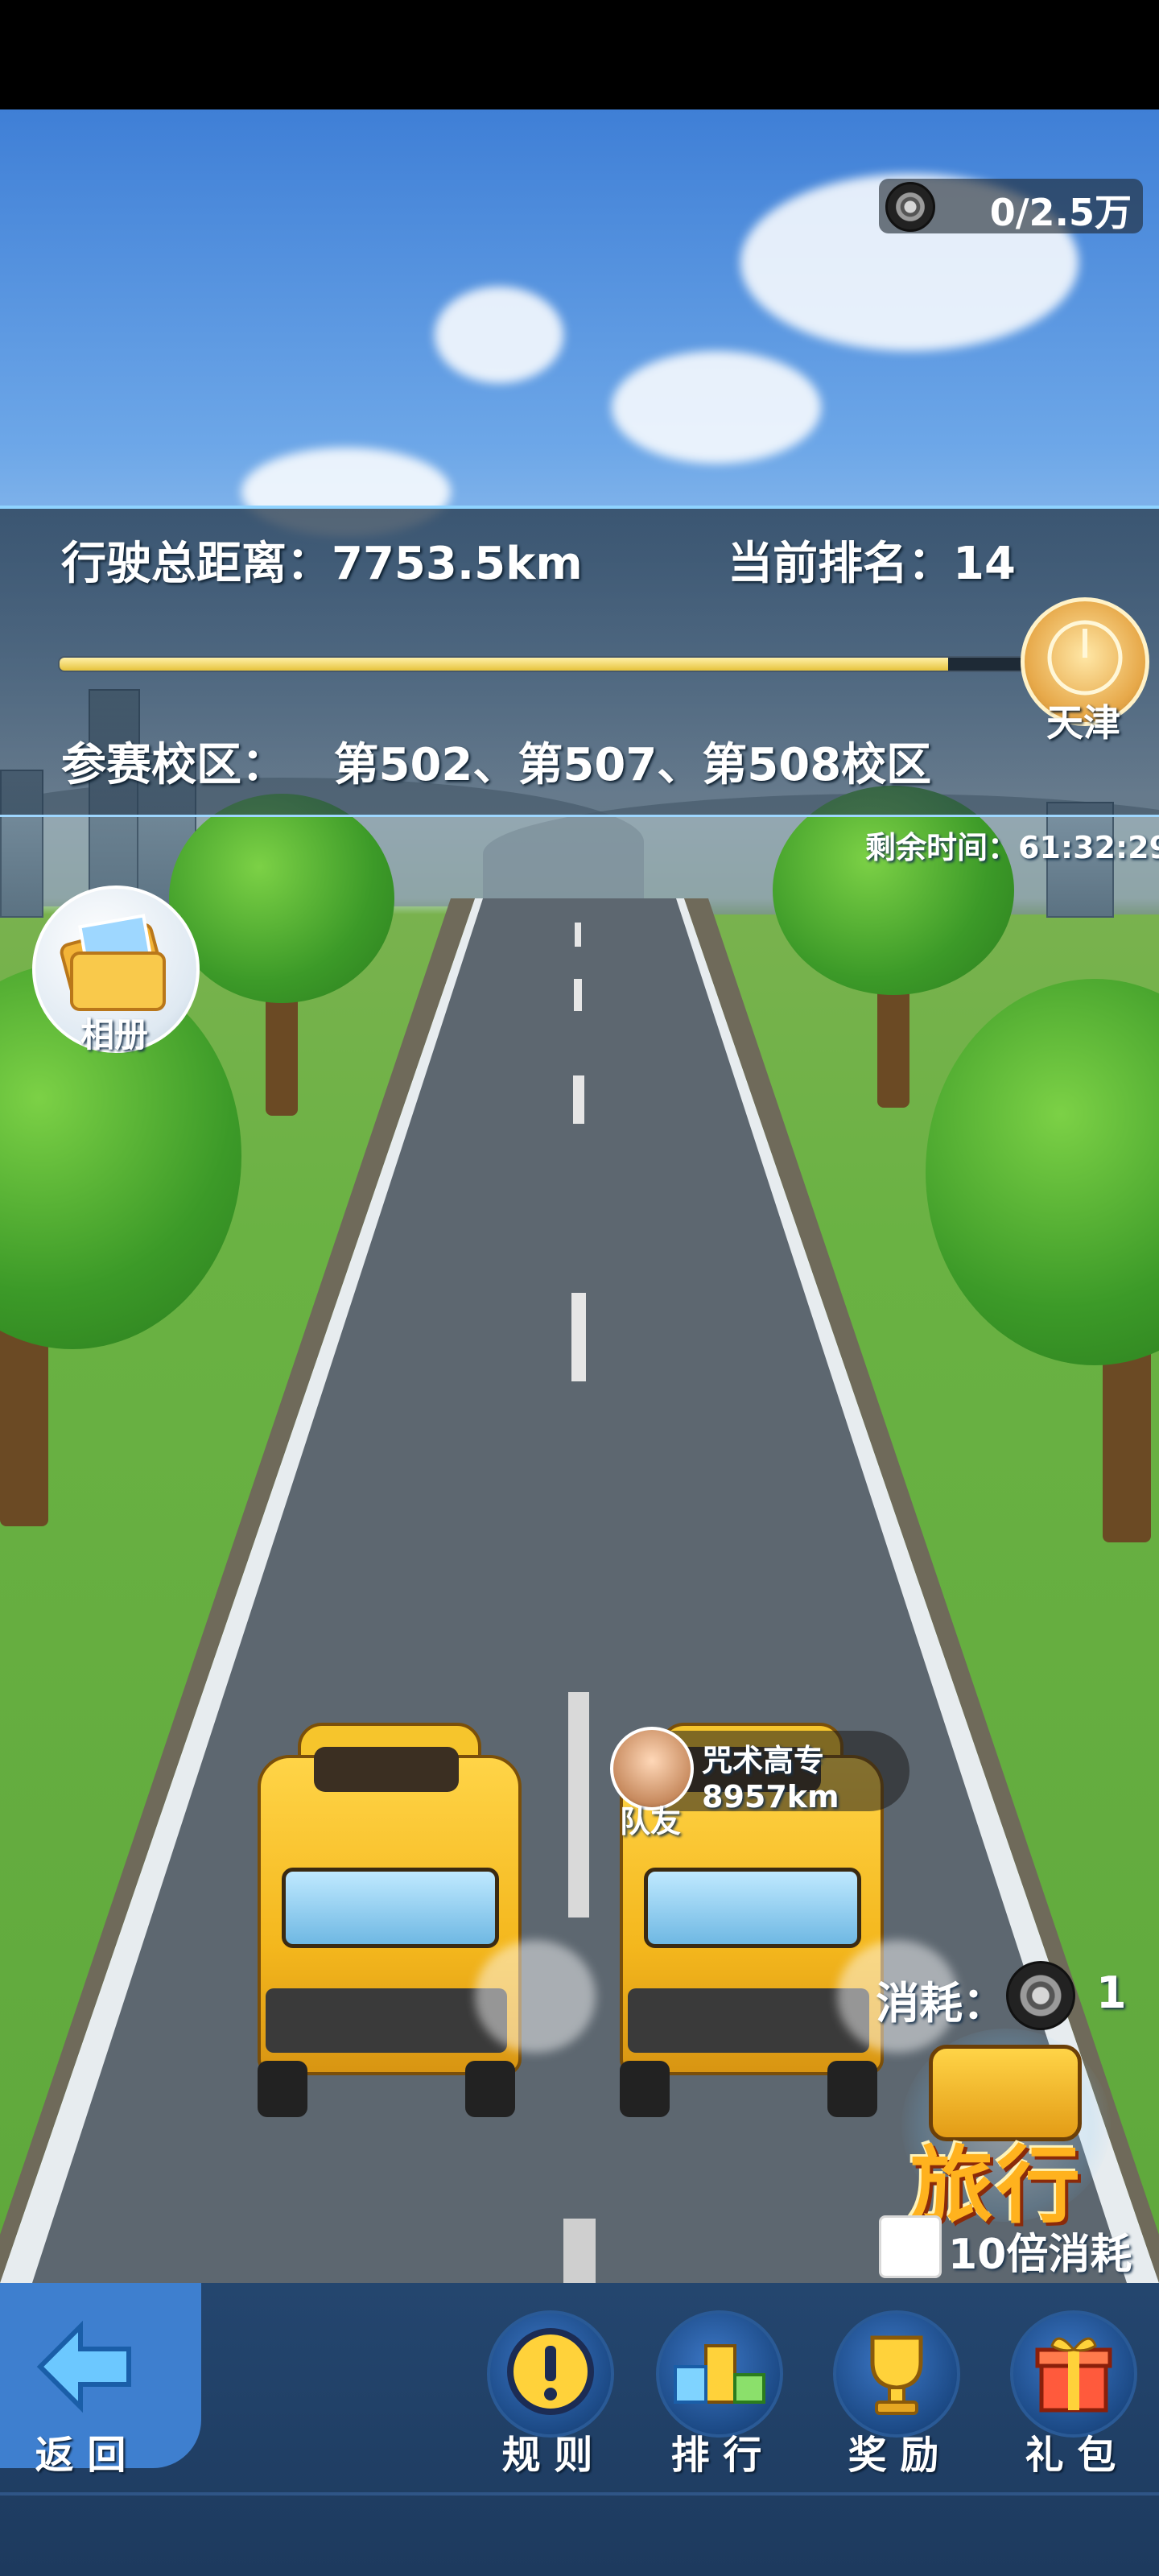 The width and height of the screenshot is (1159, 2576). Describe the element at coordinates (651, 1821) in the screenshot. I see `teammate-badge: 队友` at that location.